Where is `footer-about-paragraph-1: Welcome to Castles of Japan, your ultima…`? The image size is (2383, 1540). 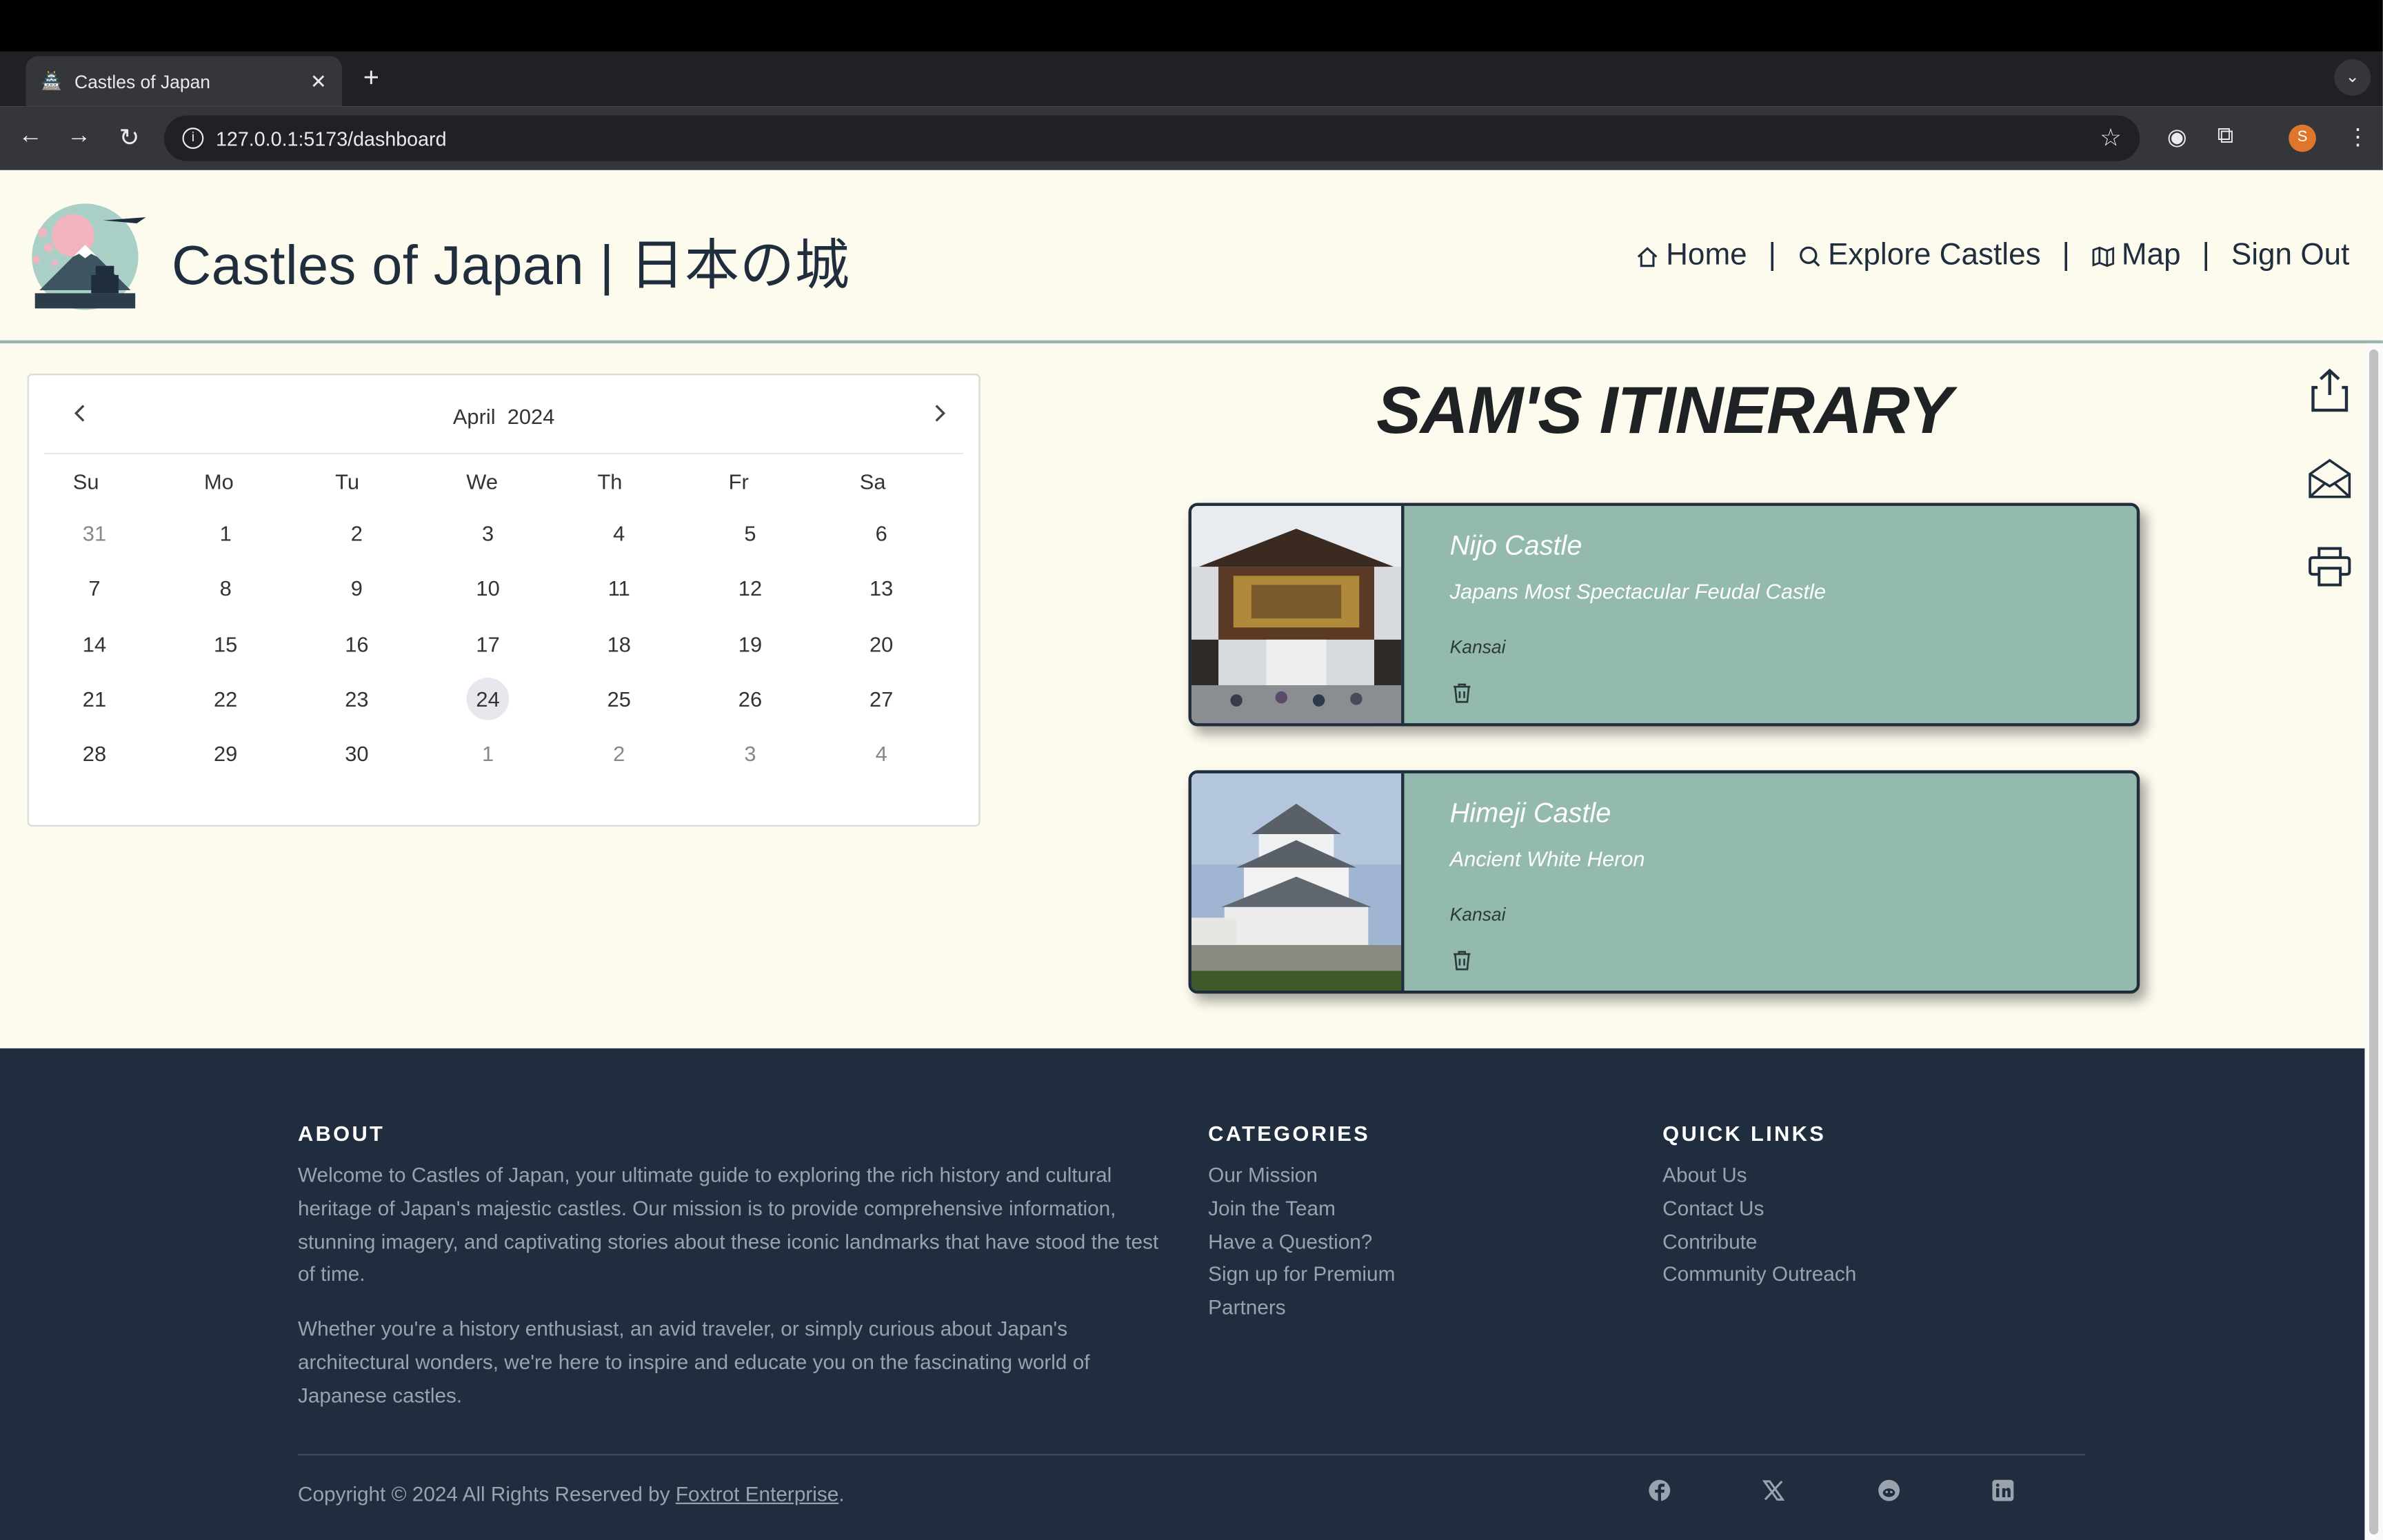
footer-about-paragraph-1: Welcome to Castles of Japan, your ultima… is located at coordinates (728, 1225).